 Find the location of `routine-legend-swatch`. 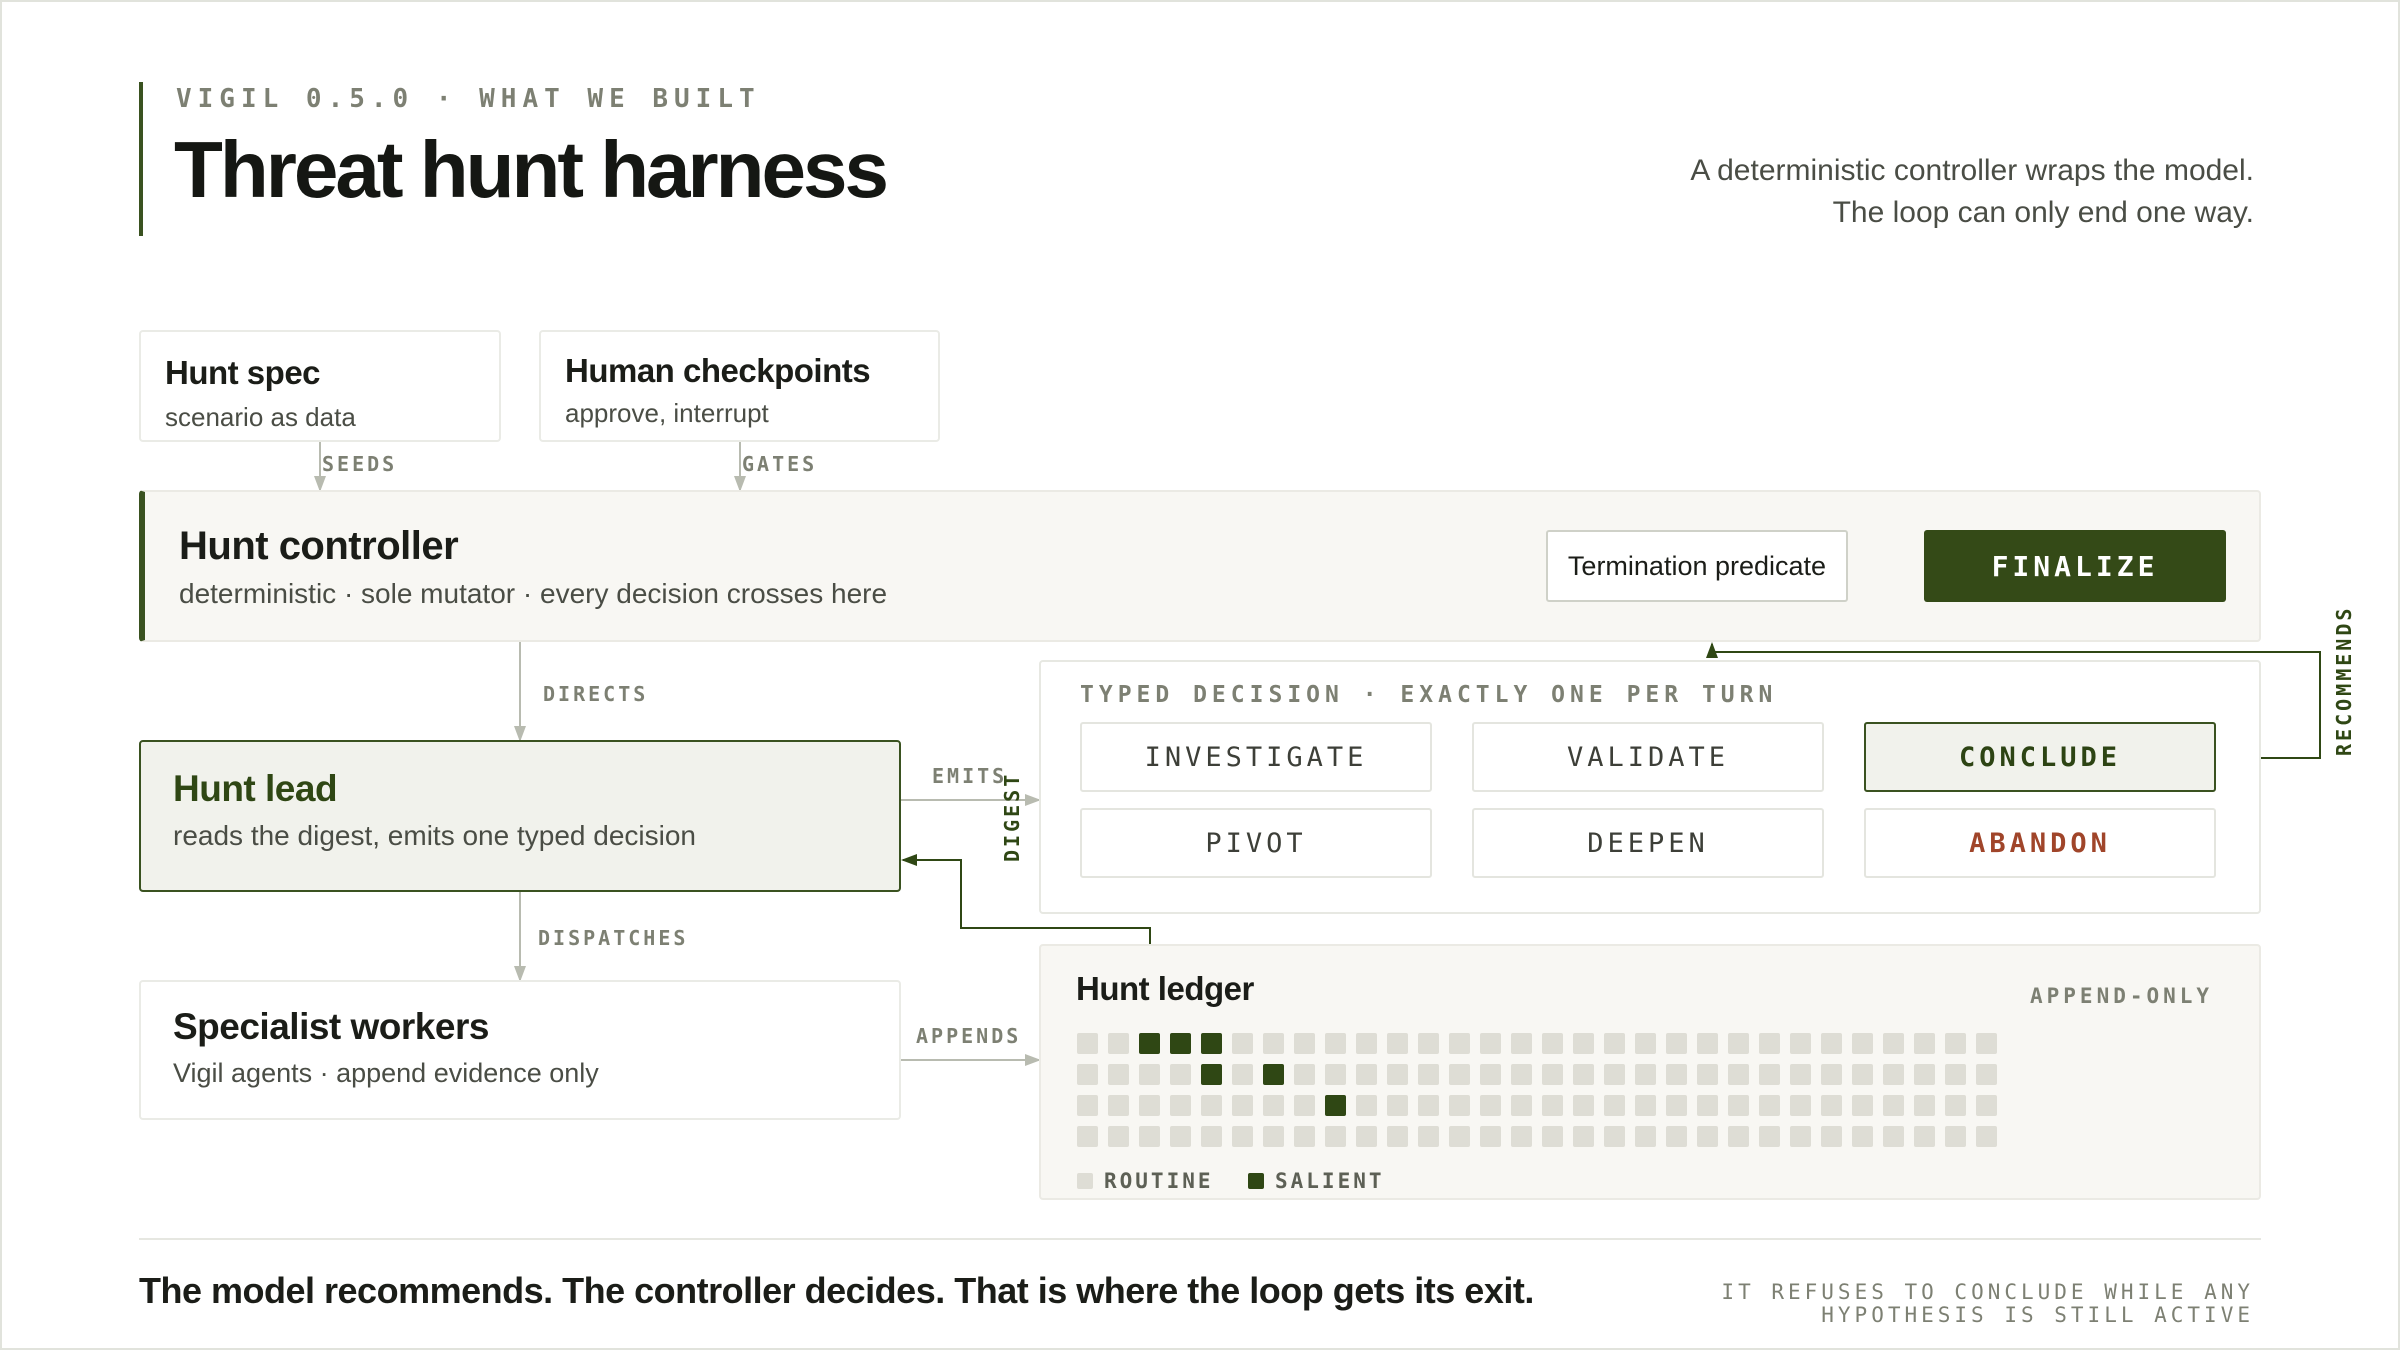

routine-legend-swatch is located at coordinates (1085, 1181).